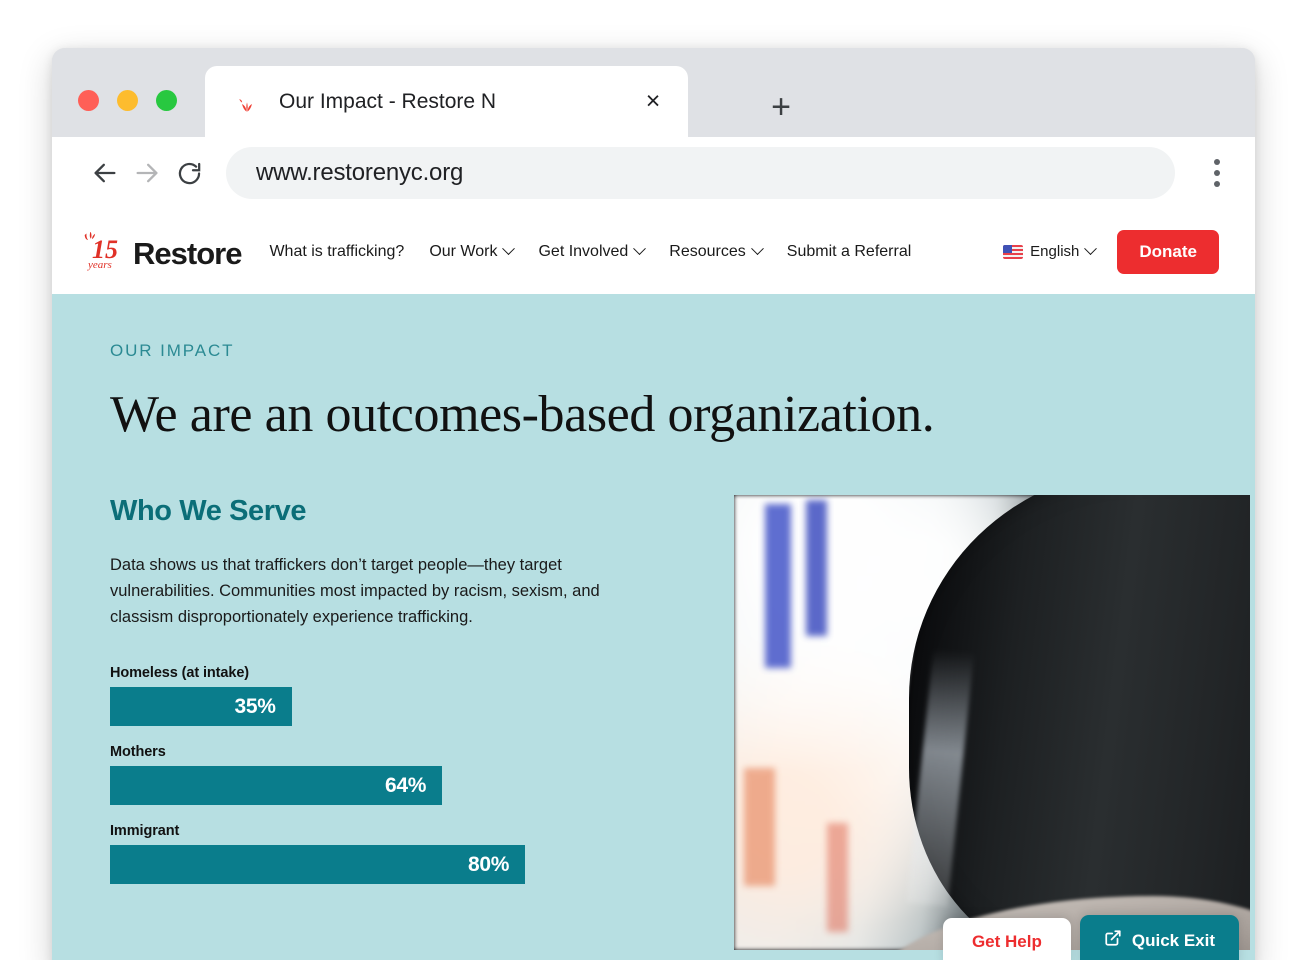 The width and height of the screenshot is (1302, 960). I want to click on language-switcher: English, so click(1050, 251).